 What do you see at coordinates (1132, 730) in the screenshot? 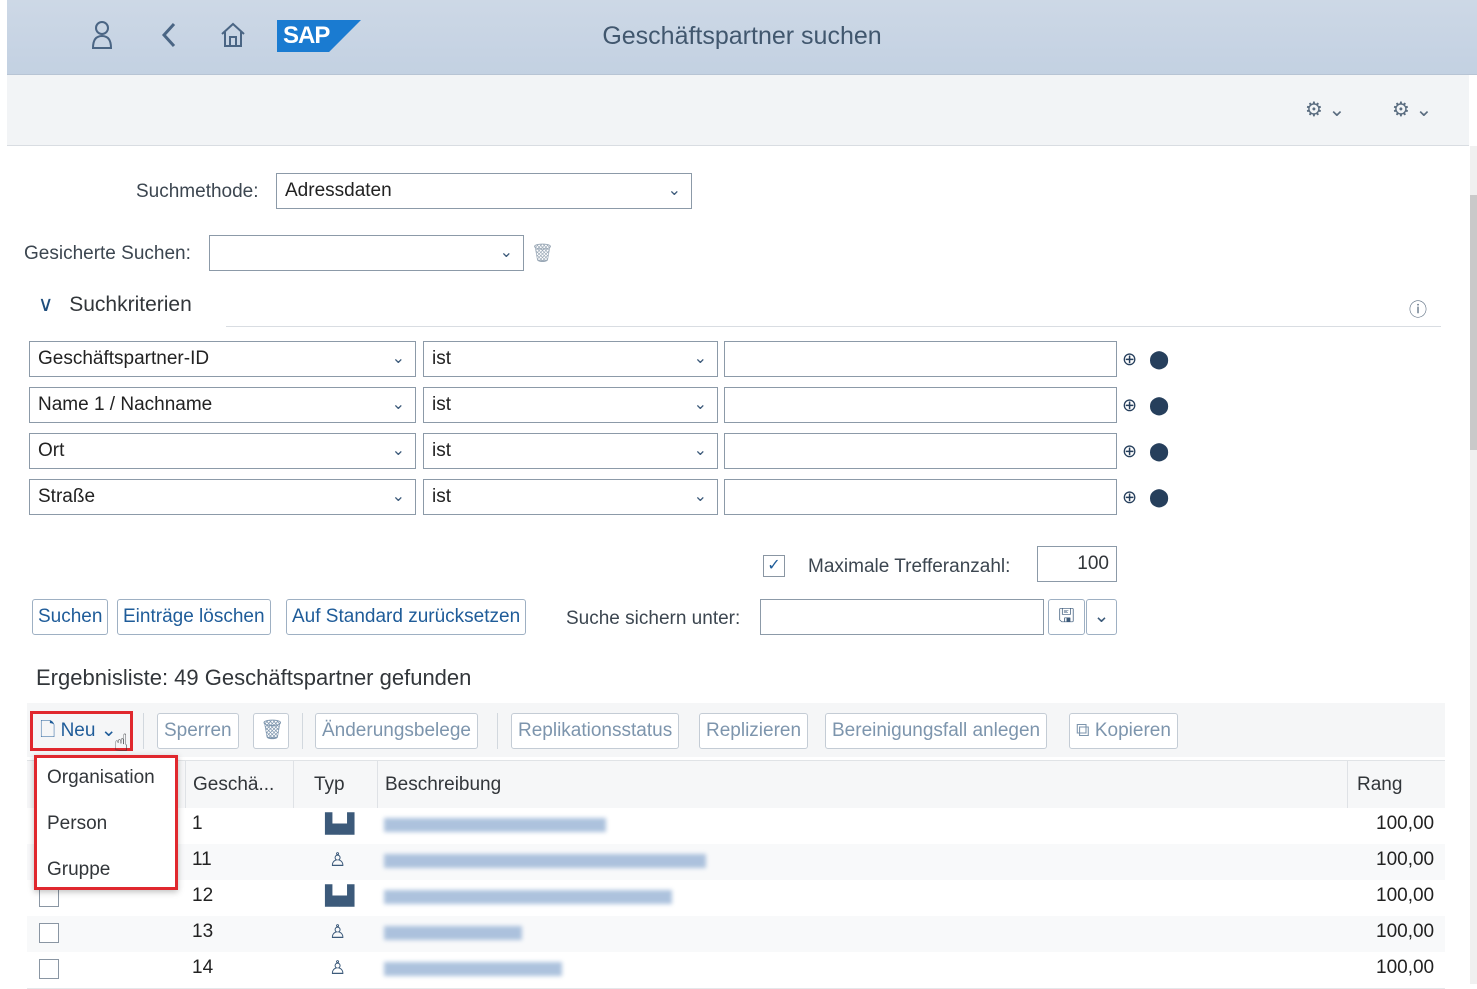
I see `copy-label: Kopieren` at bounding box center [1132, 730].